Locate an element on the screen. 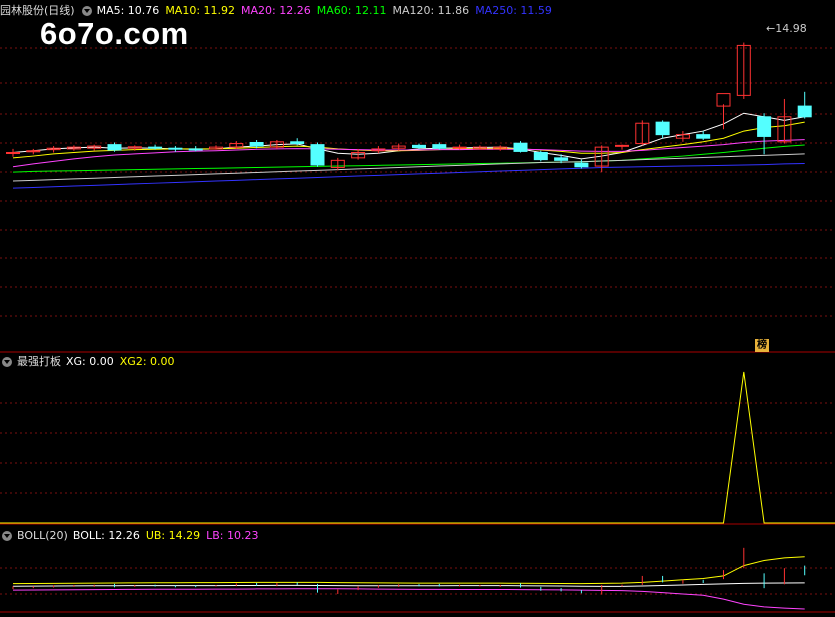 The width and height of the screenshot is (835, 617). xg-value-0: XG: 0.00 is located at coordinates (90, 361).